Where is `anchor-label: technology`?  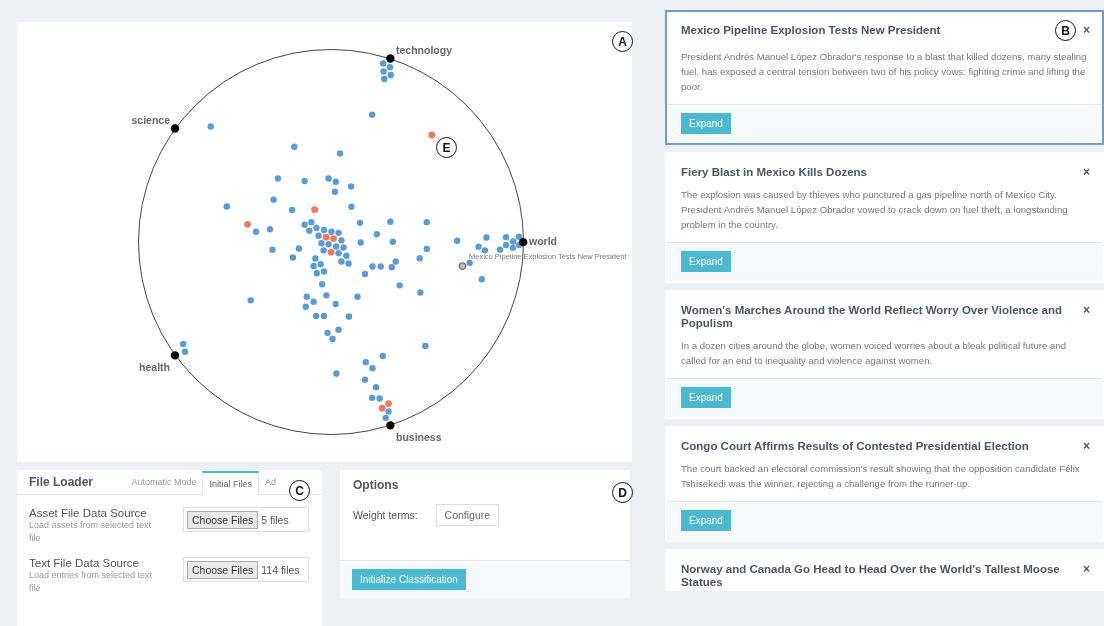
anchor-label: technology is located at coordinates (424, 50).